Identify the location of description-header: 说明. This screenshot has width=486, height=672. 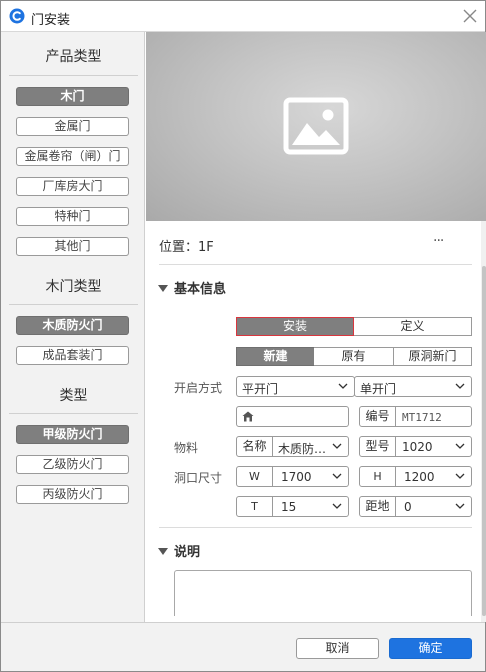
(179, 550).